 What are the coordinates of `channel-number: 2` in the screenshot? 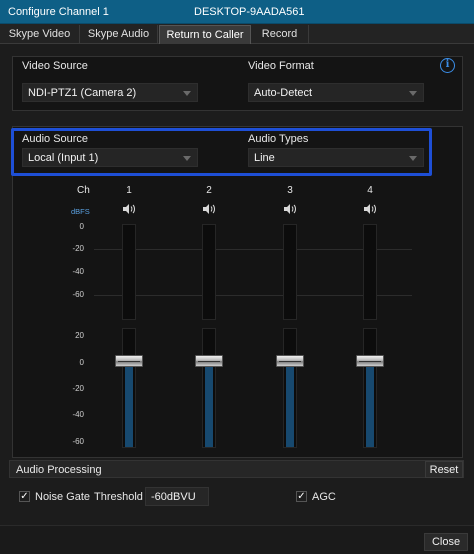 It's located at (209, 190).